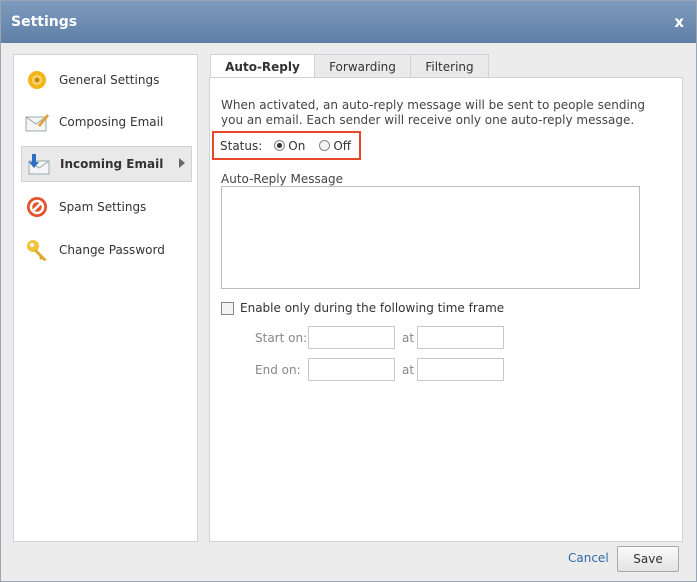  I want to click on sidebar-item-spam-settings: Spam Settings, so click(106, 207).